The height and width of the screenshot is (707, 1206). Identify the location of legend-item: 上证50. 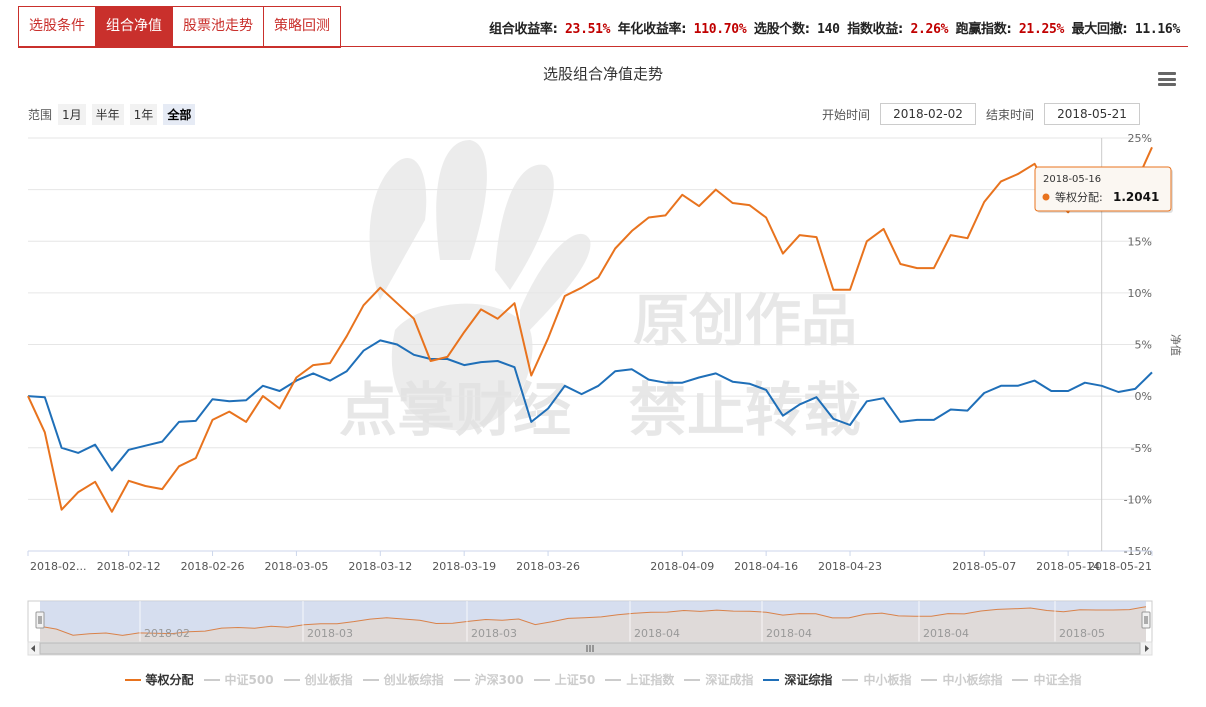
(564, 679).